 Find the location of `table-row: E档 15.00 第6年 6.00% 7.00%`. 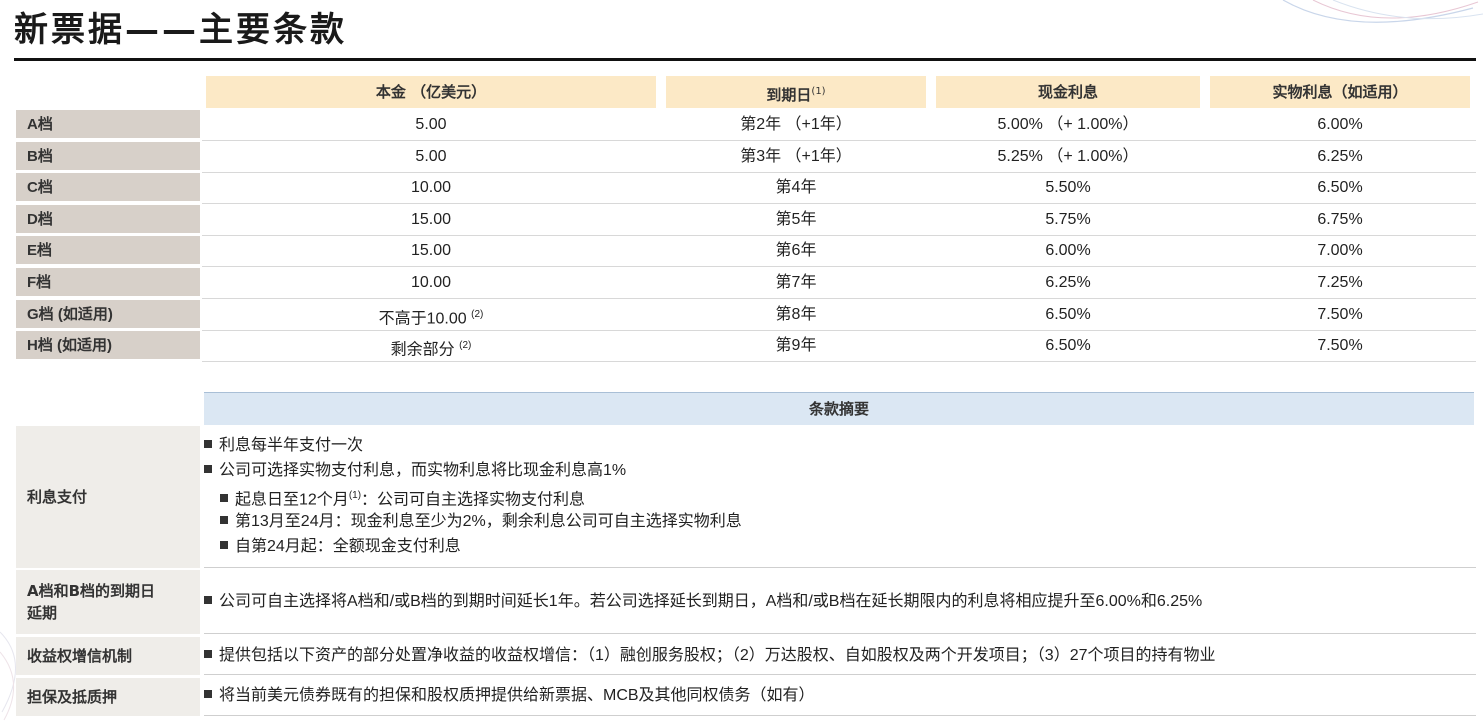

table-row: E档 15.00 第6年 6.00% 7.00% is located at coordinates (746, 252).